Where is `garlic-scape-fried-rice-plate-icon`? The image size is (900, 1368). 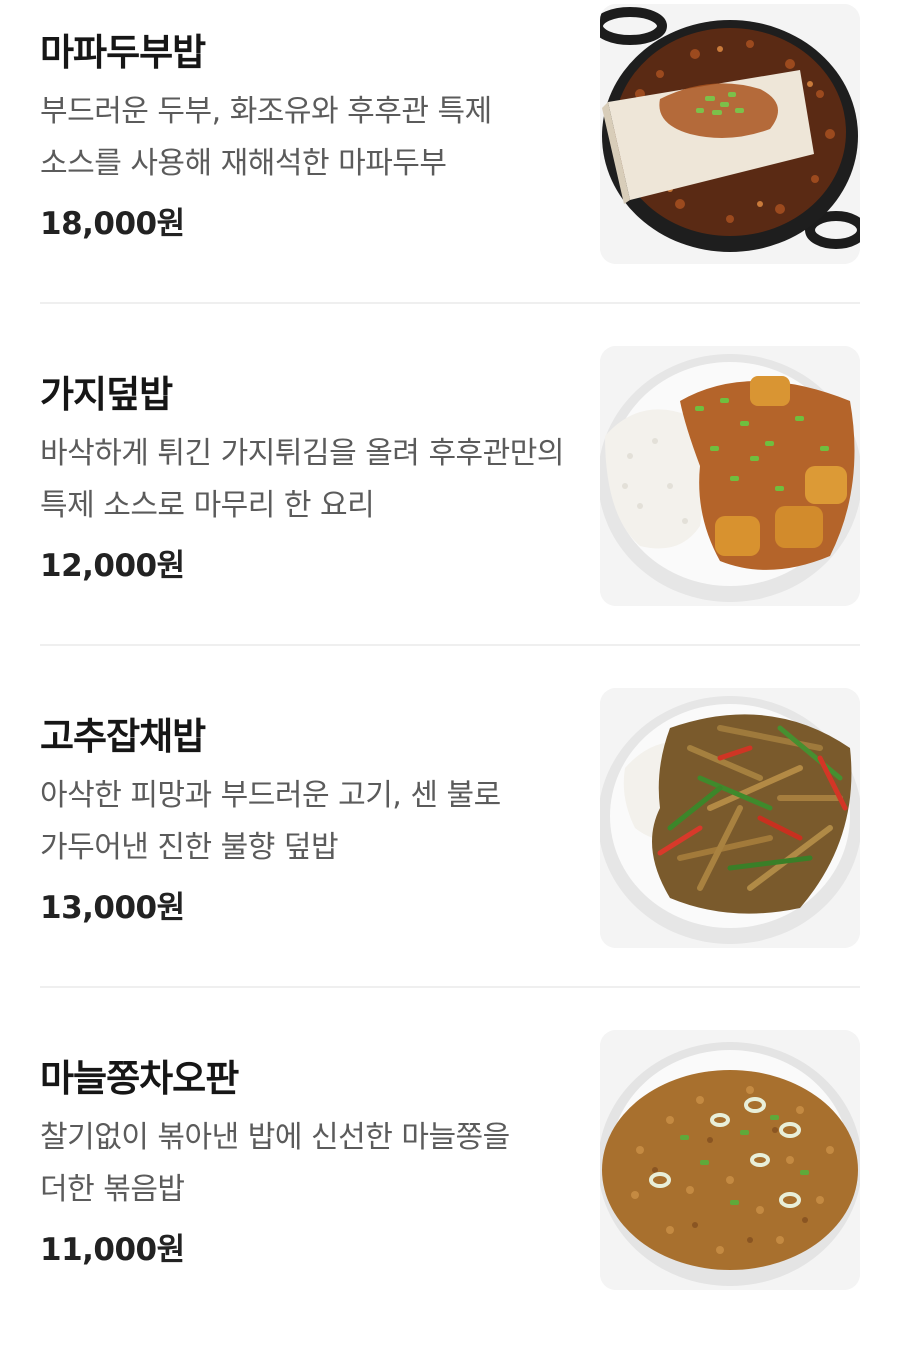 garlic-scape-fried-rice-plate-icon is located at coordinates (730, 1160).